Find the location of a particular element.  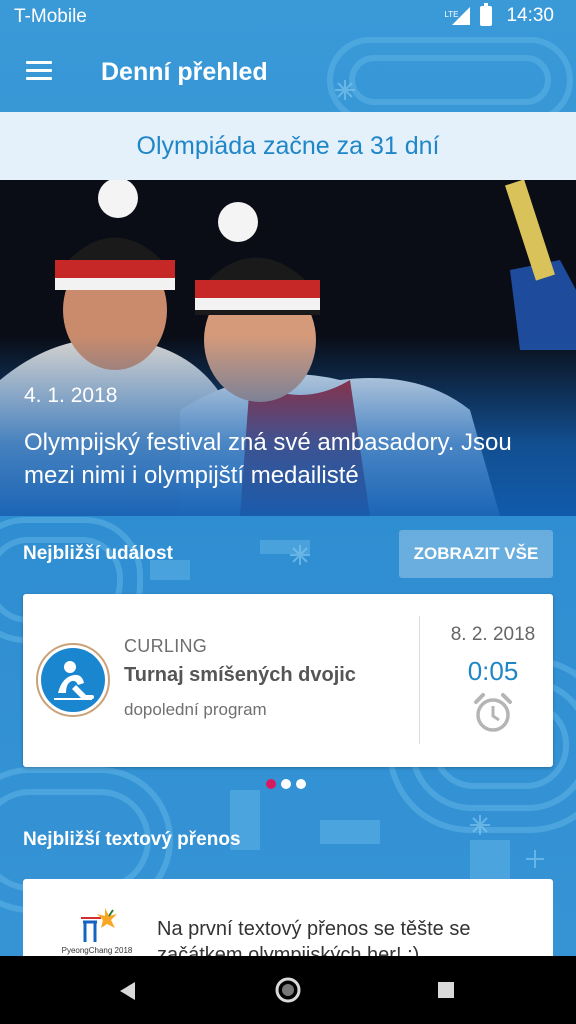

divider is located at coordinates (419, 680).